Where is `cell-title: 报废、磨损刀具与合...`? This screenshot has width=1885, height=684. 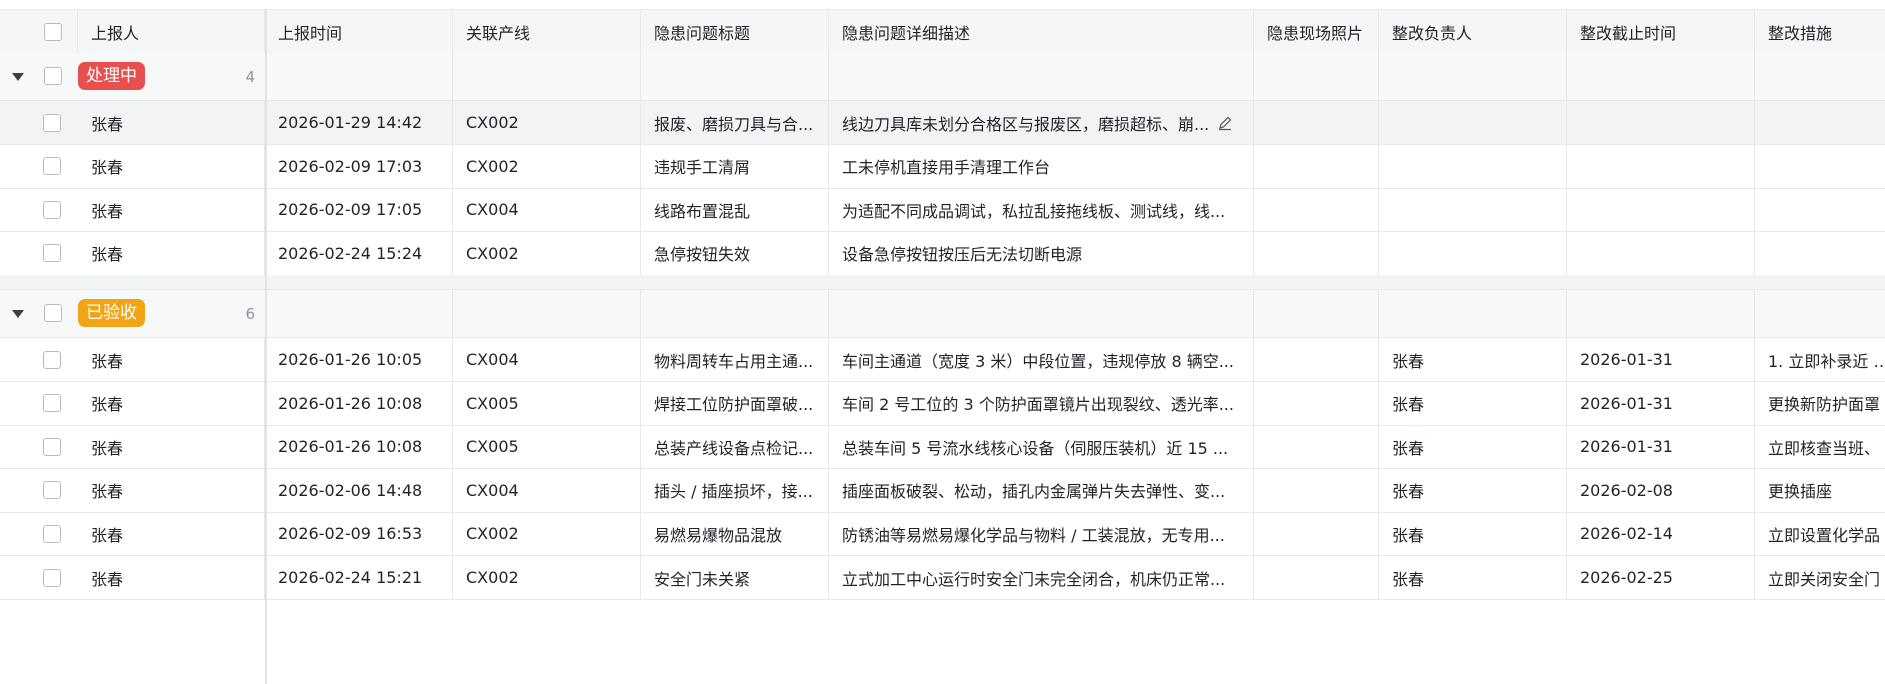 cell-title: 报废、磨损刀具与合... is located at coordinates (735, 122).